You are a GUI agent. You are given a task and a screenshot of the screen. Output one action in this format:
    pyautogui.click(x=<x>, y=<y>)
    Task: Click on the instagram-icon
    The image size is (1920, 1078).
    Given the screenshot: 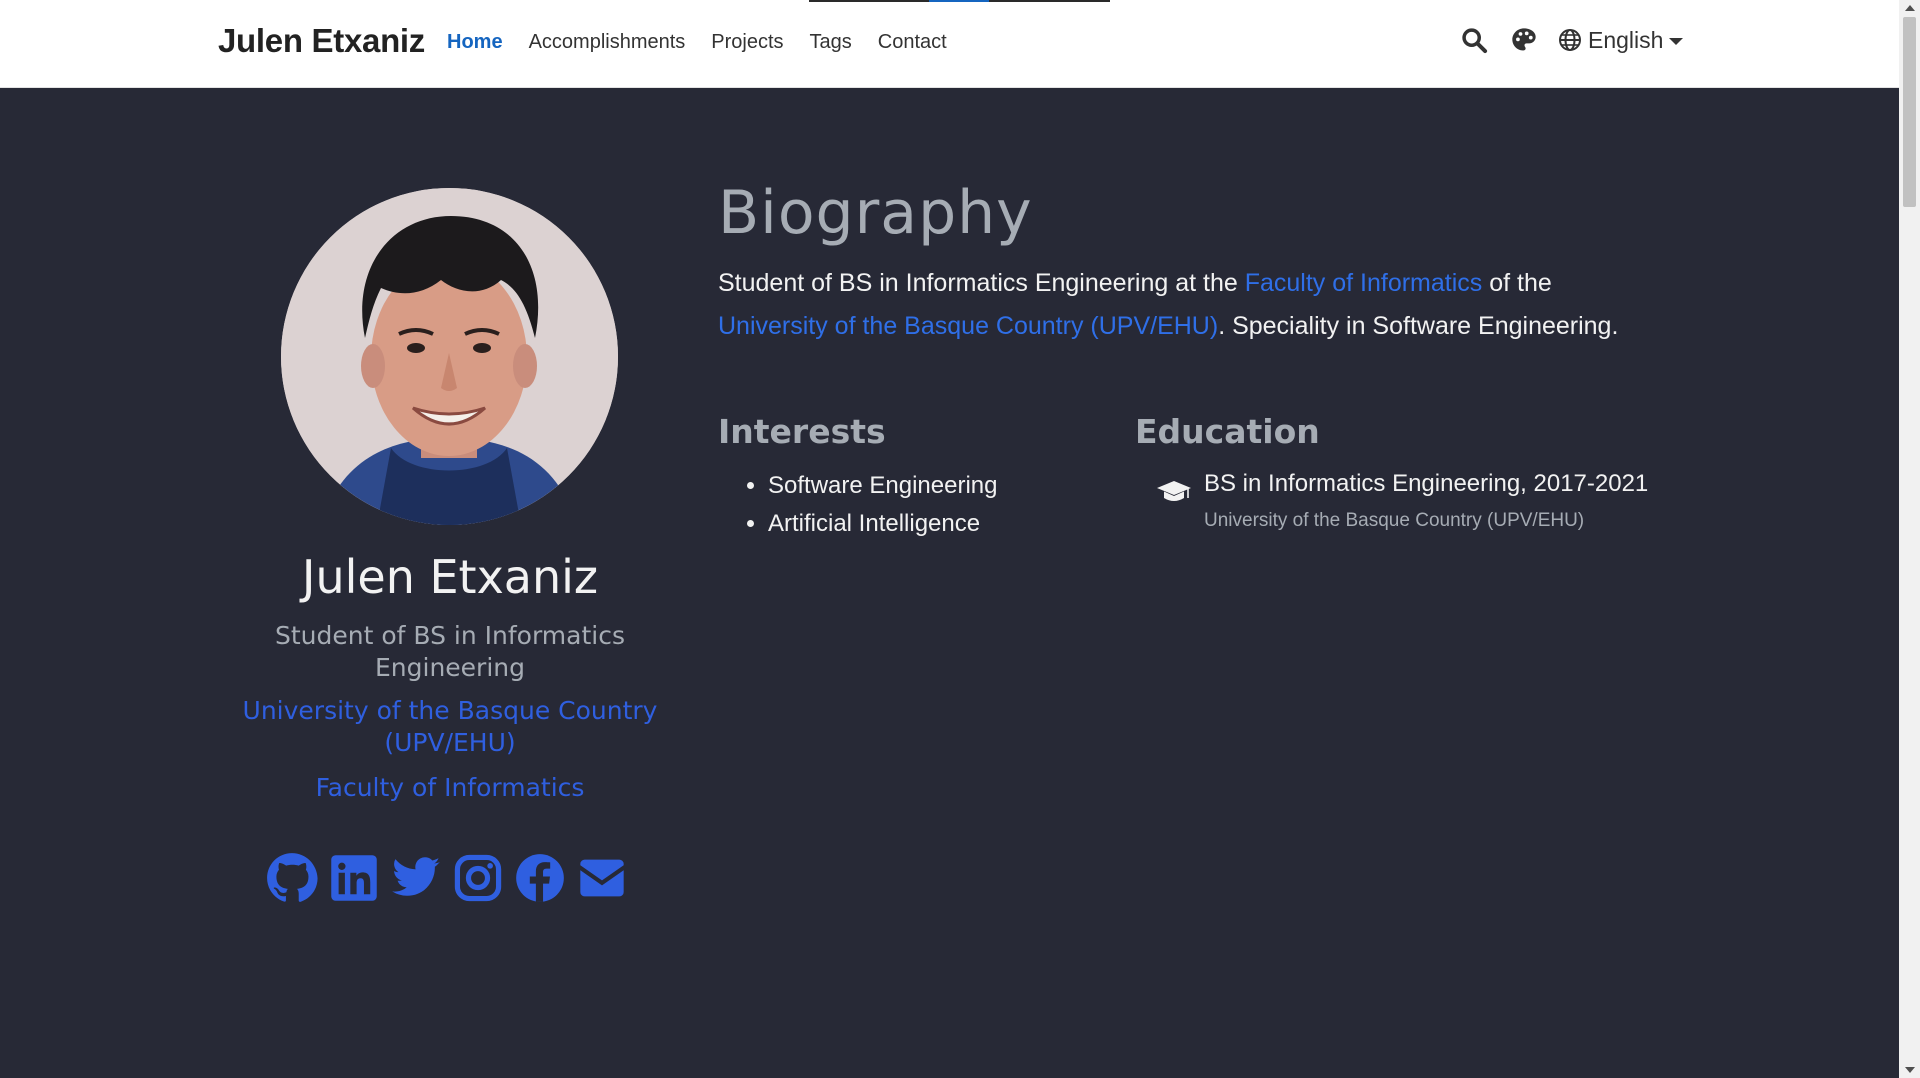 What is the action you would take?
    pyautogui.click(x=478, y=878)
    